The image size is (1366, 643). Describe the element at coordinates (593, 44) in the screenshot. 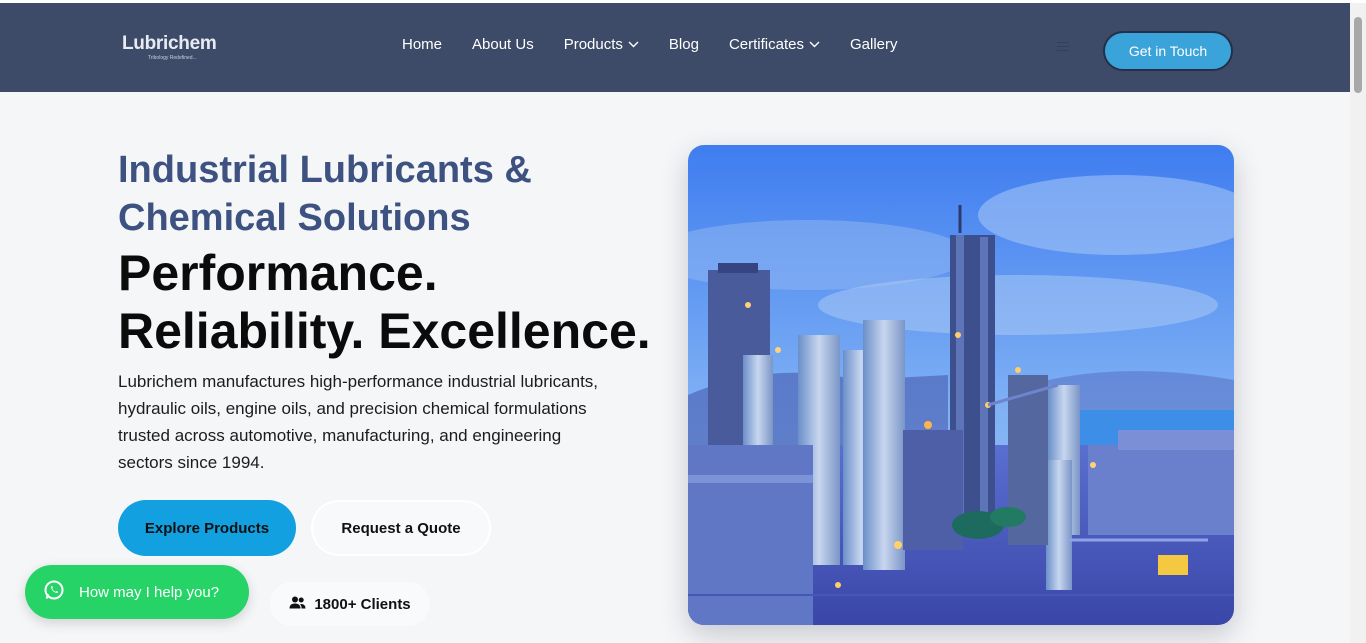

I see `nav-item-label: Products` at that location.